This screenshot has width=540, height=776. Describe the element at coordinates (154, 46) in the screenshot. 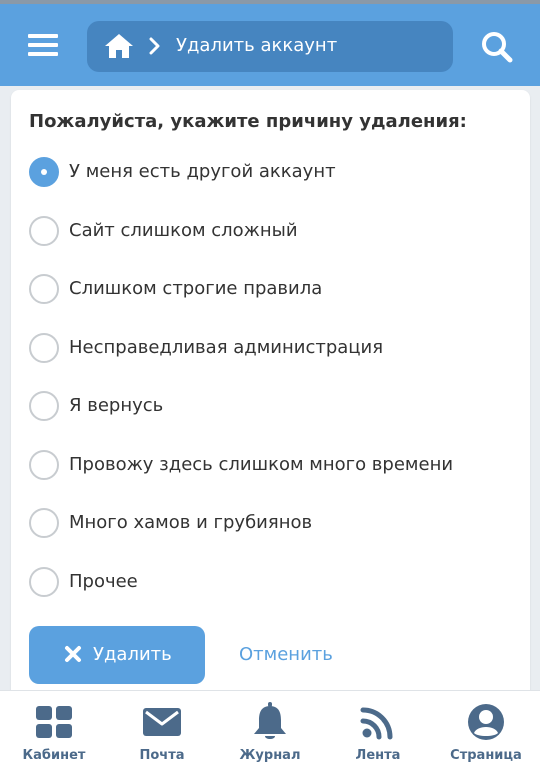

I see `chevron-right-icon` at that location.